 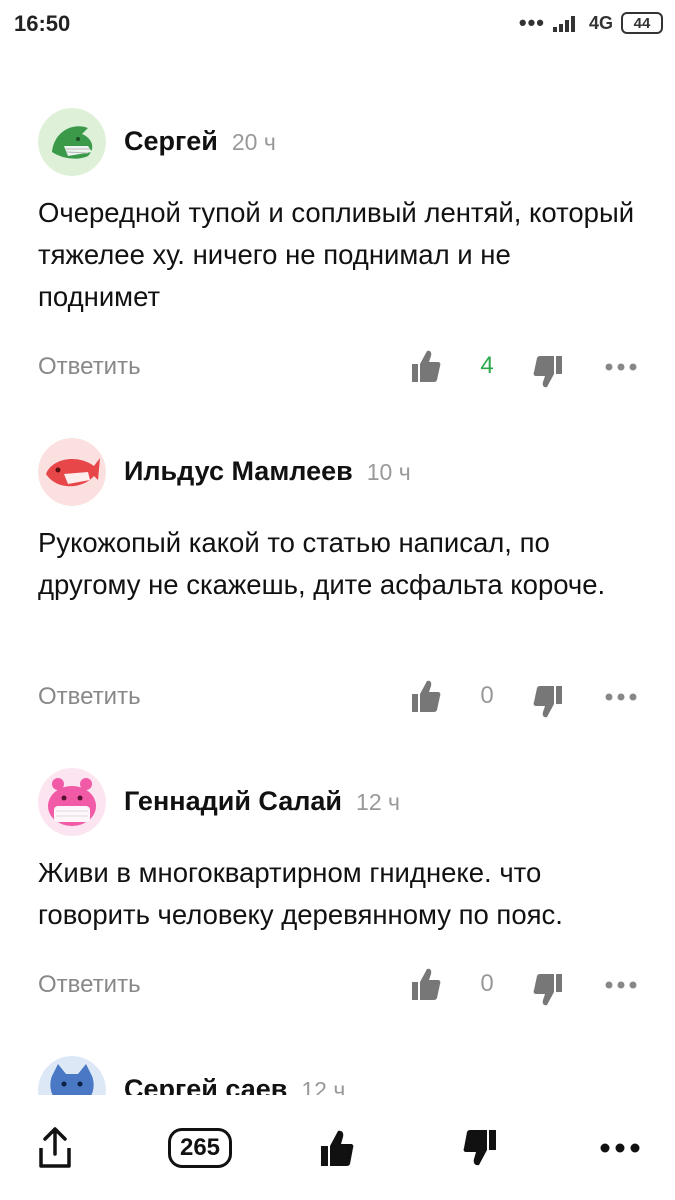 What do you see at coordinates (253, 142) in the screenshot?
I see `comment-time: 20 ч` at bounding box center [253, 142].